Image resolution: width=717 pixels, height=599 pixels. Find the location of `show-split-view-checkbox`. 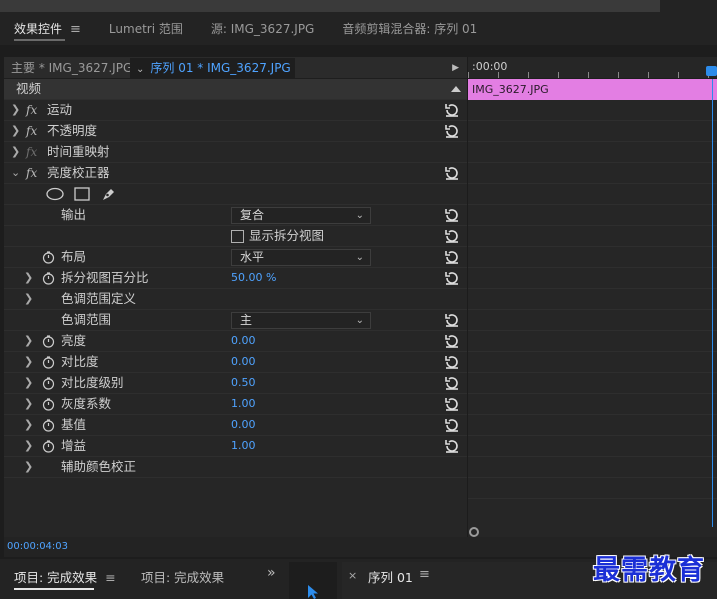

show-split-view-checkbox is located at coordinates (237, 236).